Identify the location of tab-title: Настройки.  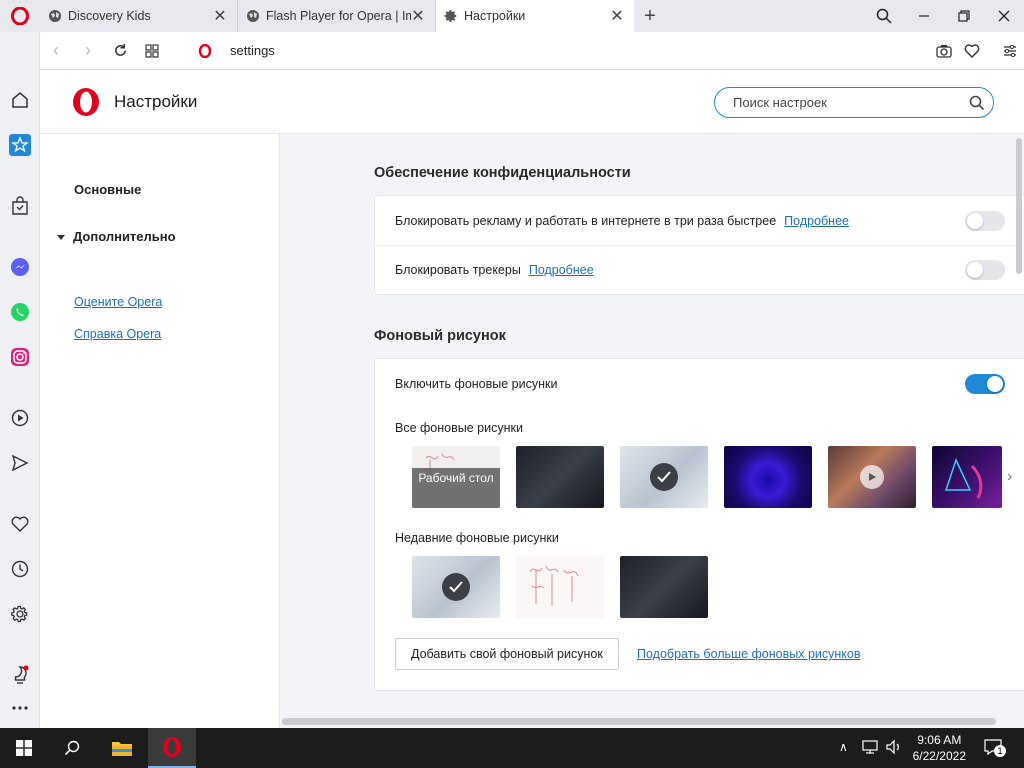
(495, 16).